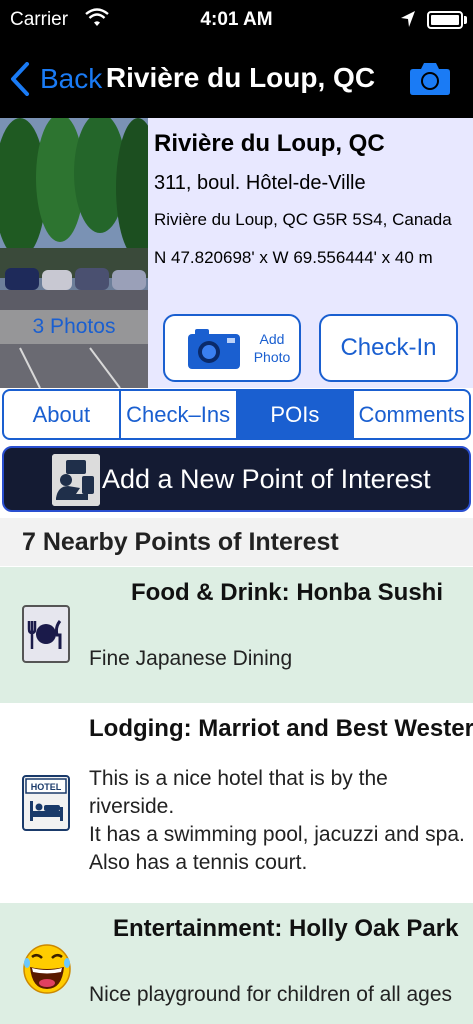 The image size is (473, 1024). Describe the element at coordinates (388, 348) in the screenshot. I see `check-in-button: Check-In` at that location.